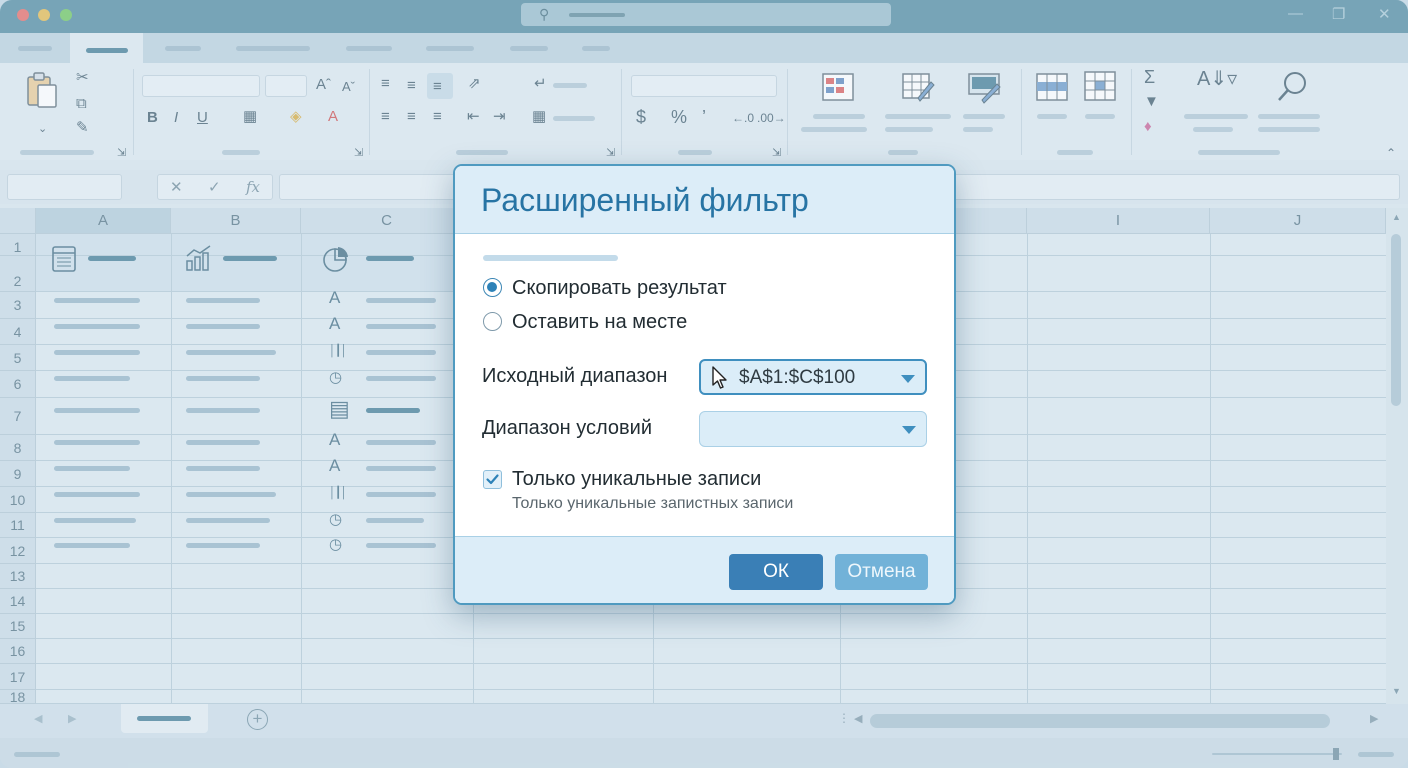  Describe the element at coordinates (567, 428) in the screenshot. I see `criteria-range-label: Диапазон условий` at that location.